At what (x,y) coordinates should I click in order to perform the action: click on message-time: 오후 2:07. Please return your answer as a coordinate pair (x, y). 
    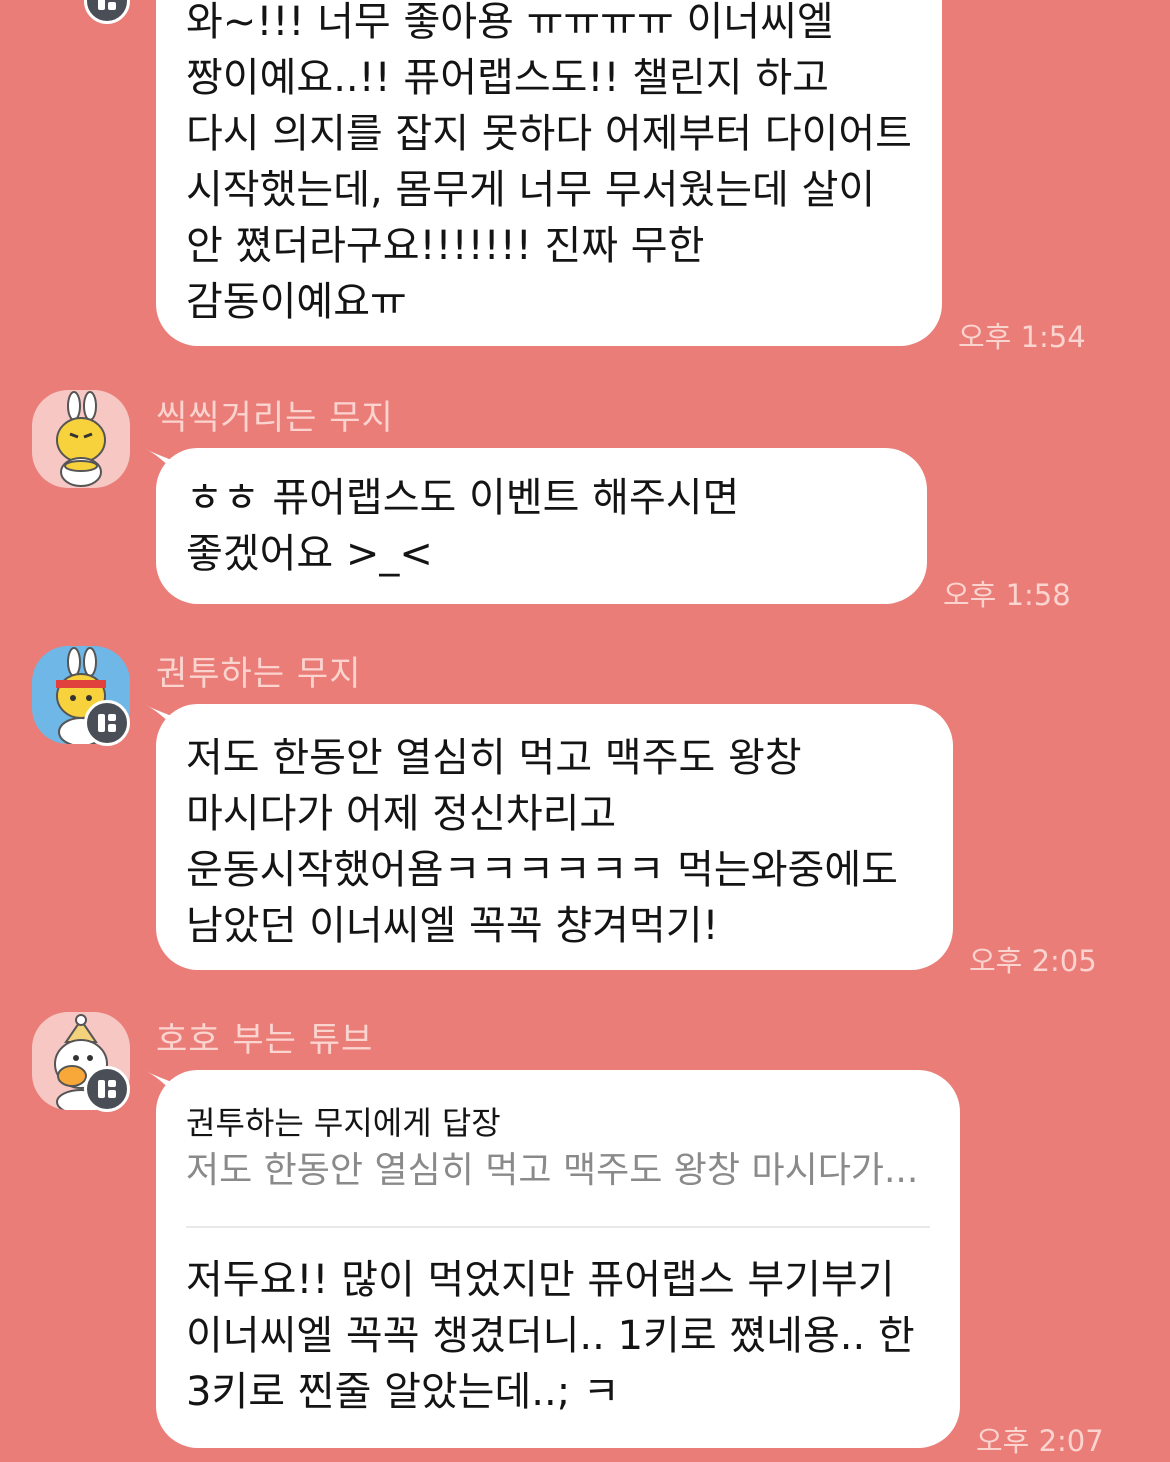
    Looking at the image, I should click on (1040, 1441).